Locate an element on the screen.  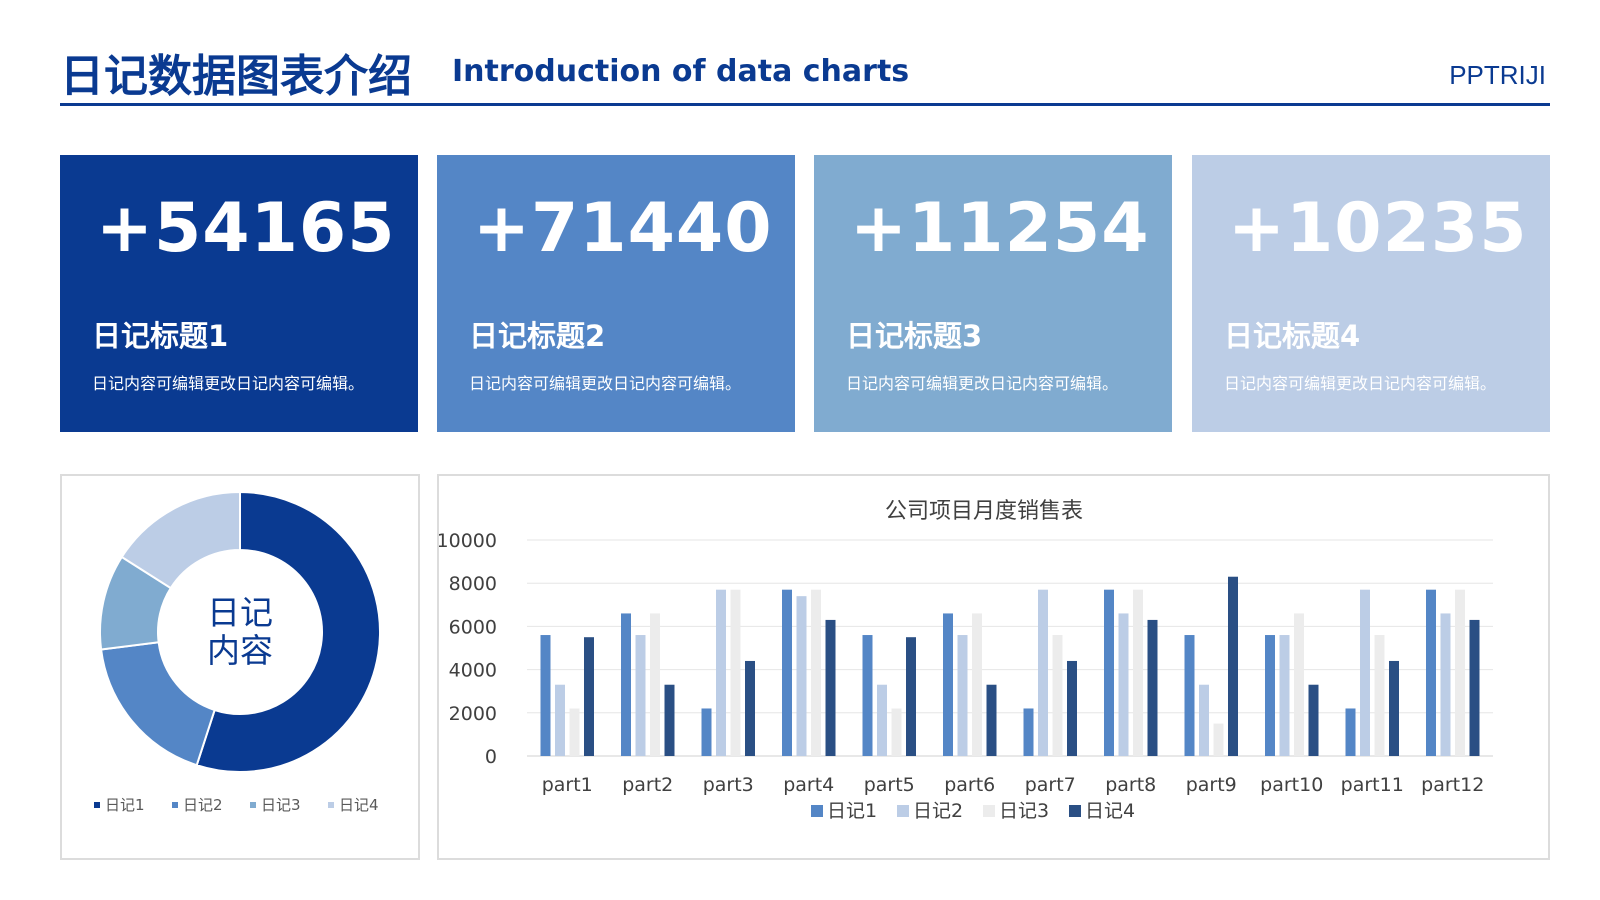
y-tick-label: 10000 is located at coordinates (468, 541).